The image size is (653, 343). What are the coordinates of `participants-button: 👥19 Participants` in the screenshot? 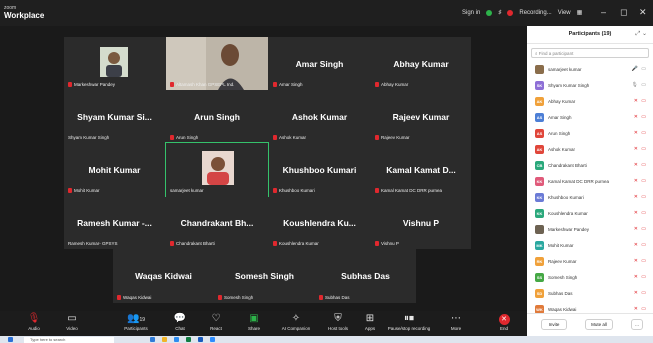 It's located at (136, 322).